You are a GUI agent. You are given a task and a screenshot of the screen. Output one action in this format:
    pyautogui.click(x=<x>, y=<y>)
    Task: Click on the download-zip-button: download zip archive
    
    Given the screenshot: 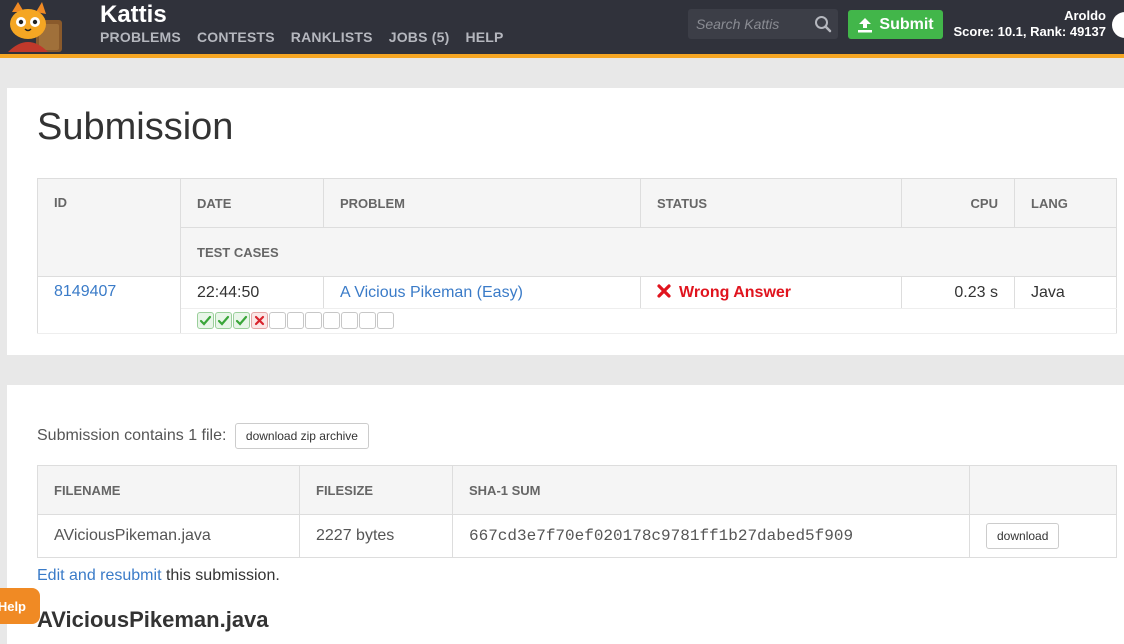 What is the action you would take?
    pyautogui.click(x=301, y=436)
    